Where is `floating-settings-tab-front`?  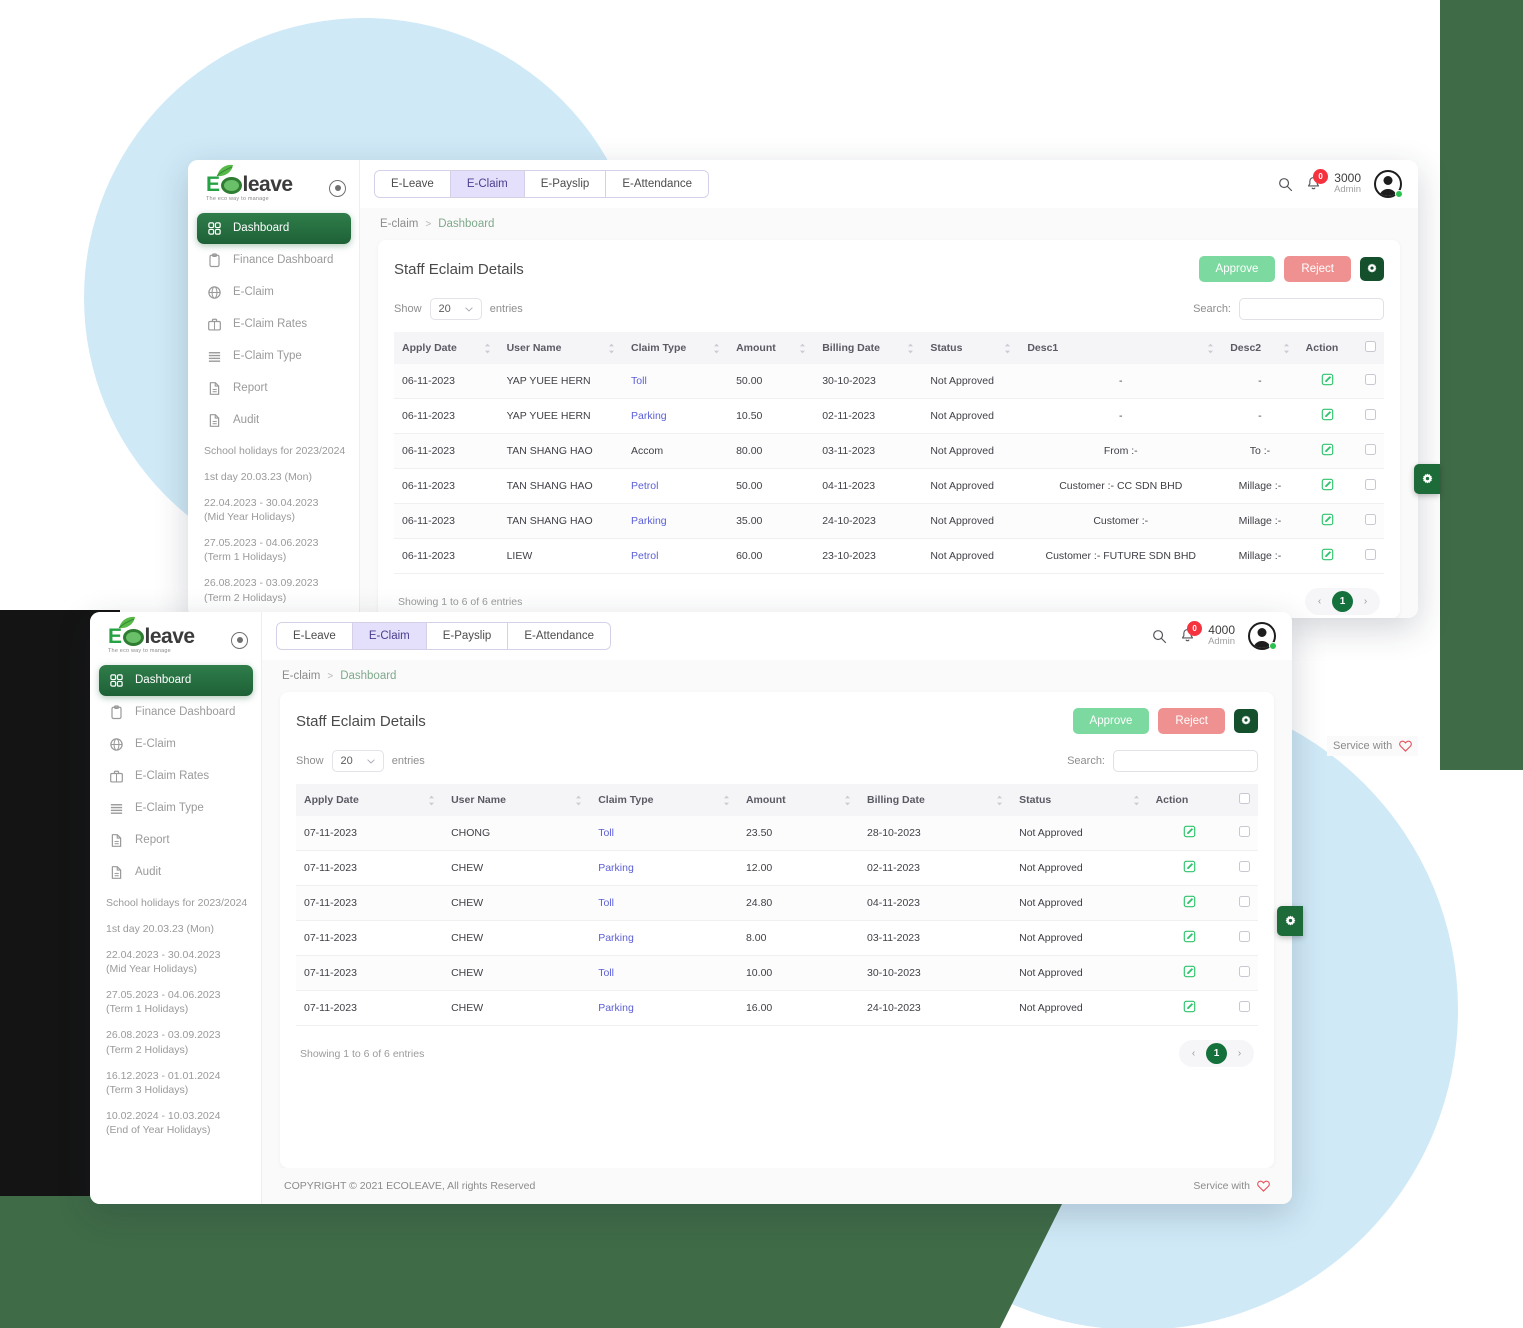 floating-settings-tab-front is located at coordinates (1290, 921).